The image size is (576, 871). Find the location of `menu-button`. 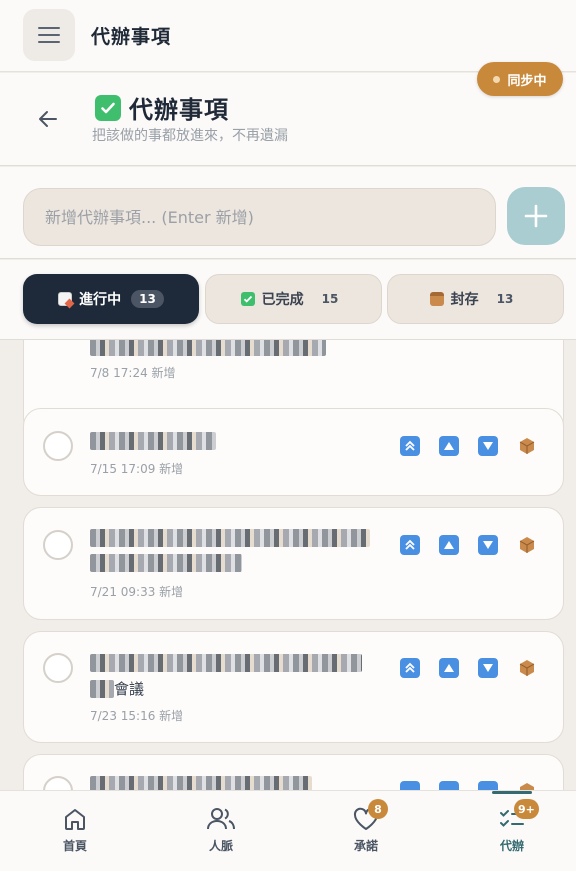

menu-button is located at coordinates (49, 35).